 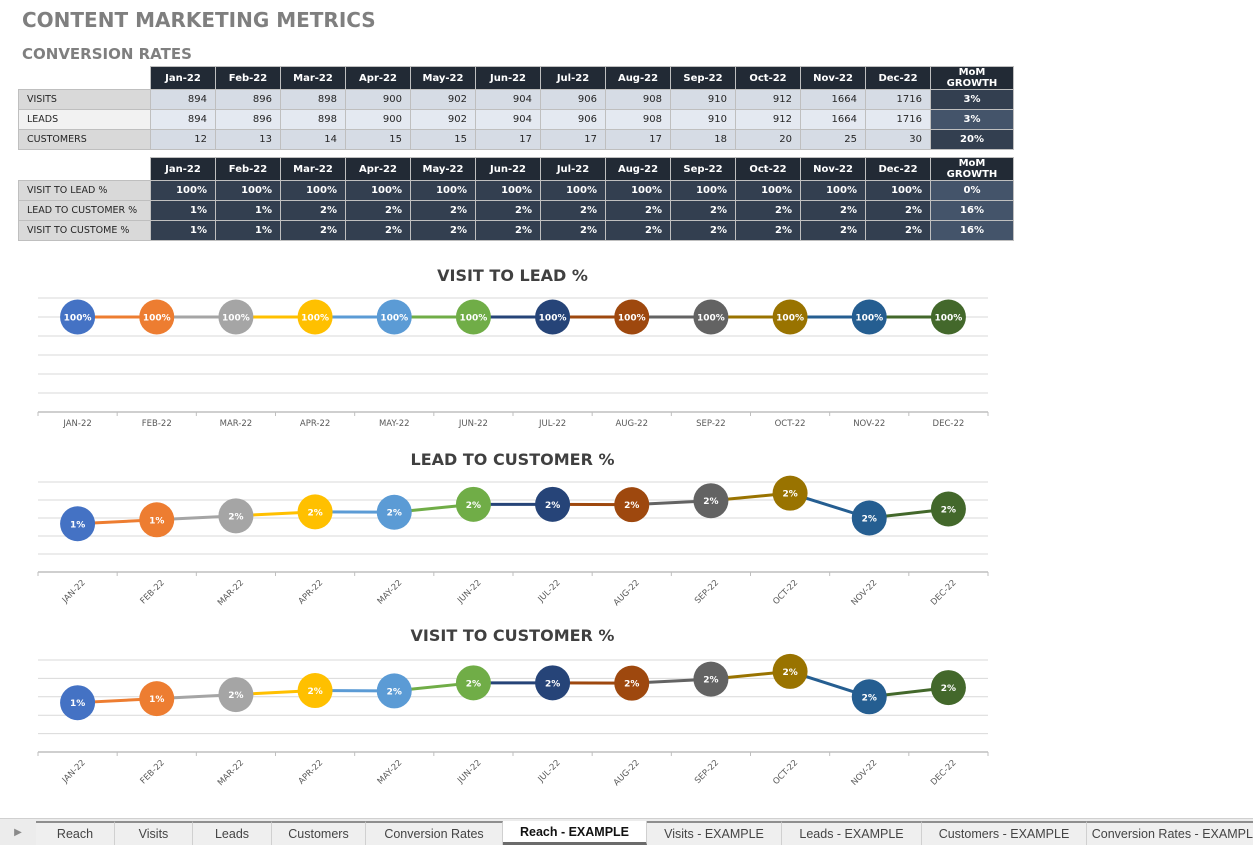 What do you see at coordinates (972, 190) in the screenshot?
I see `growth-cell: 0%` at bounding box center [972, 190].